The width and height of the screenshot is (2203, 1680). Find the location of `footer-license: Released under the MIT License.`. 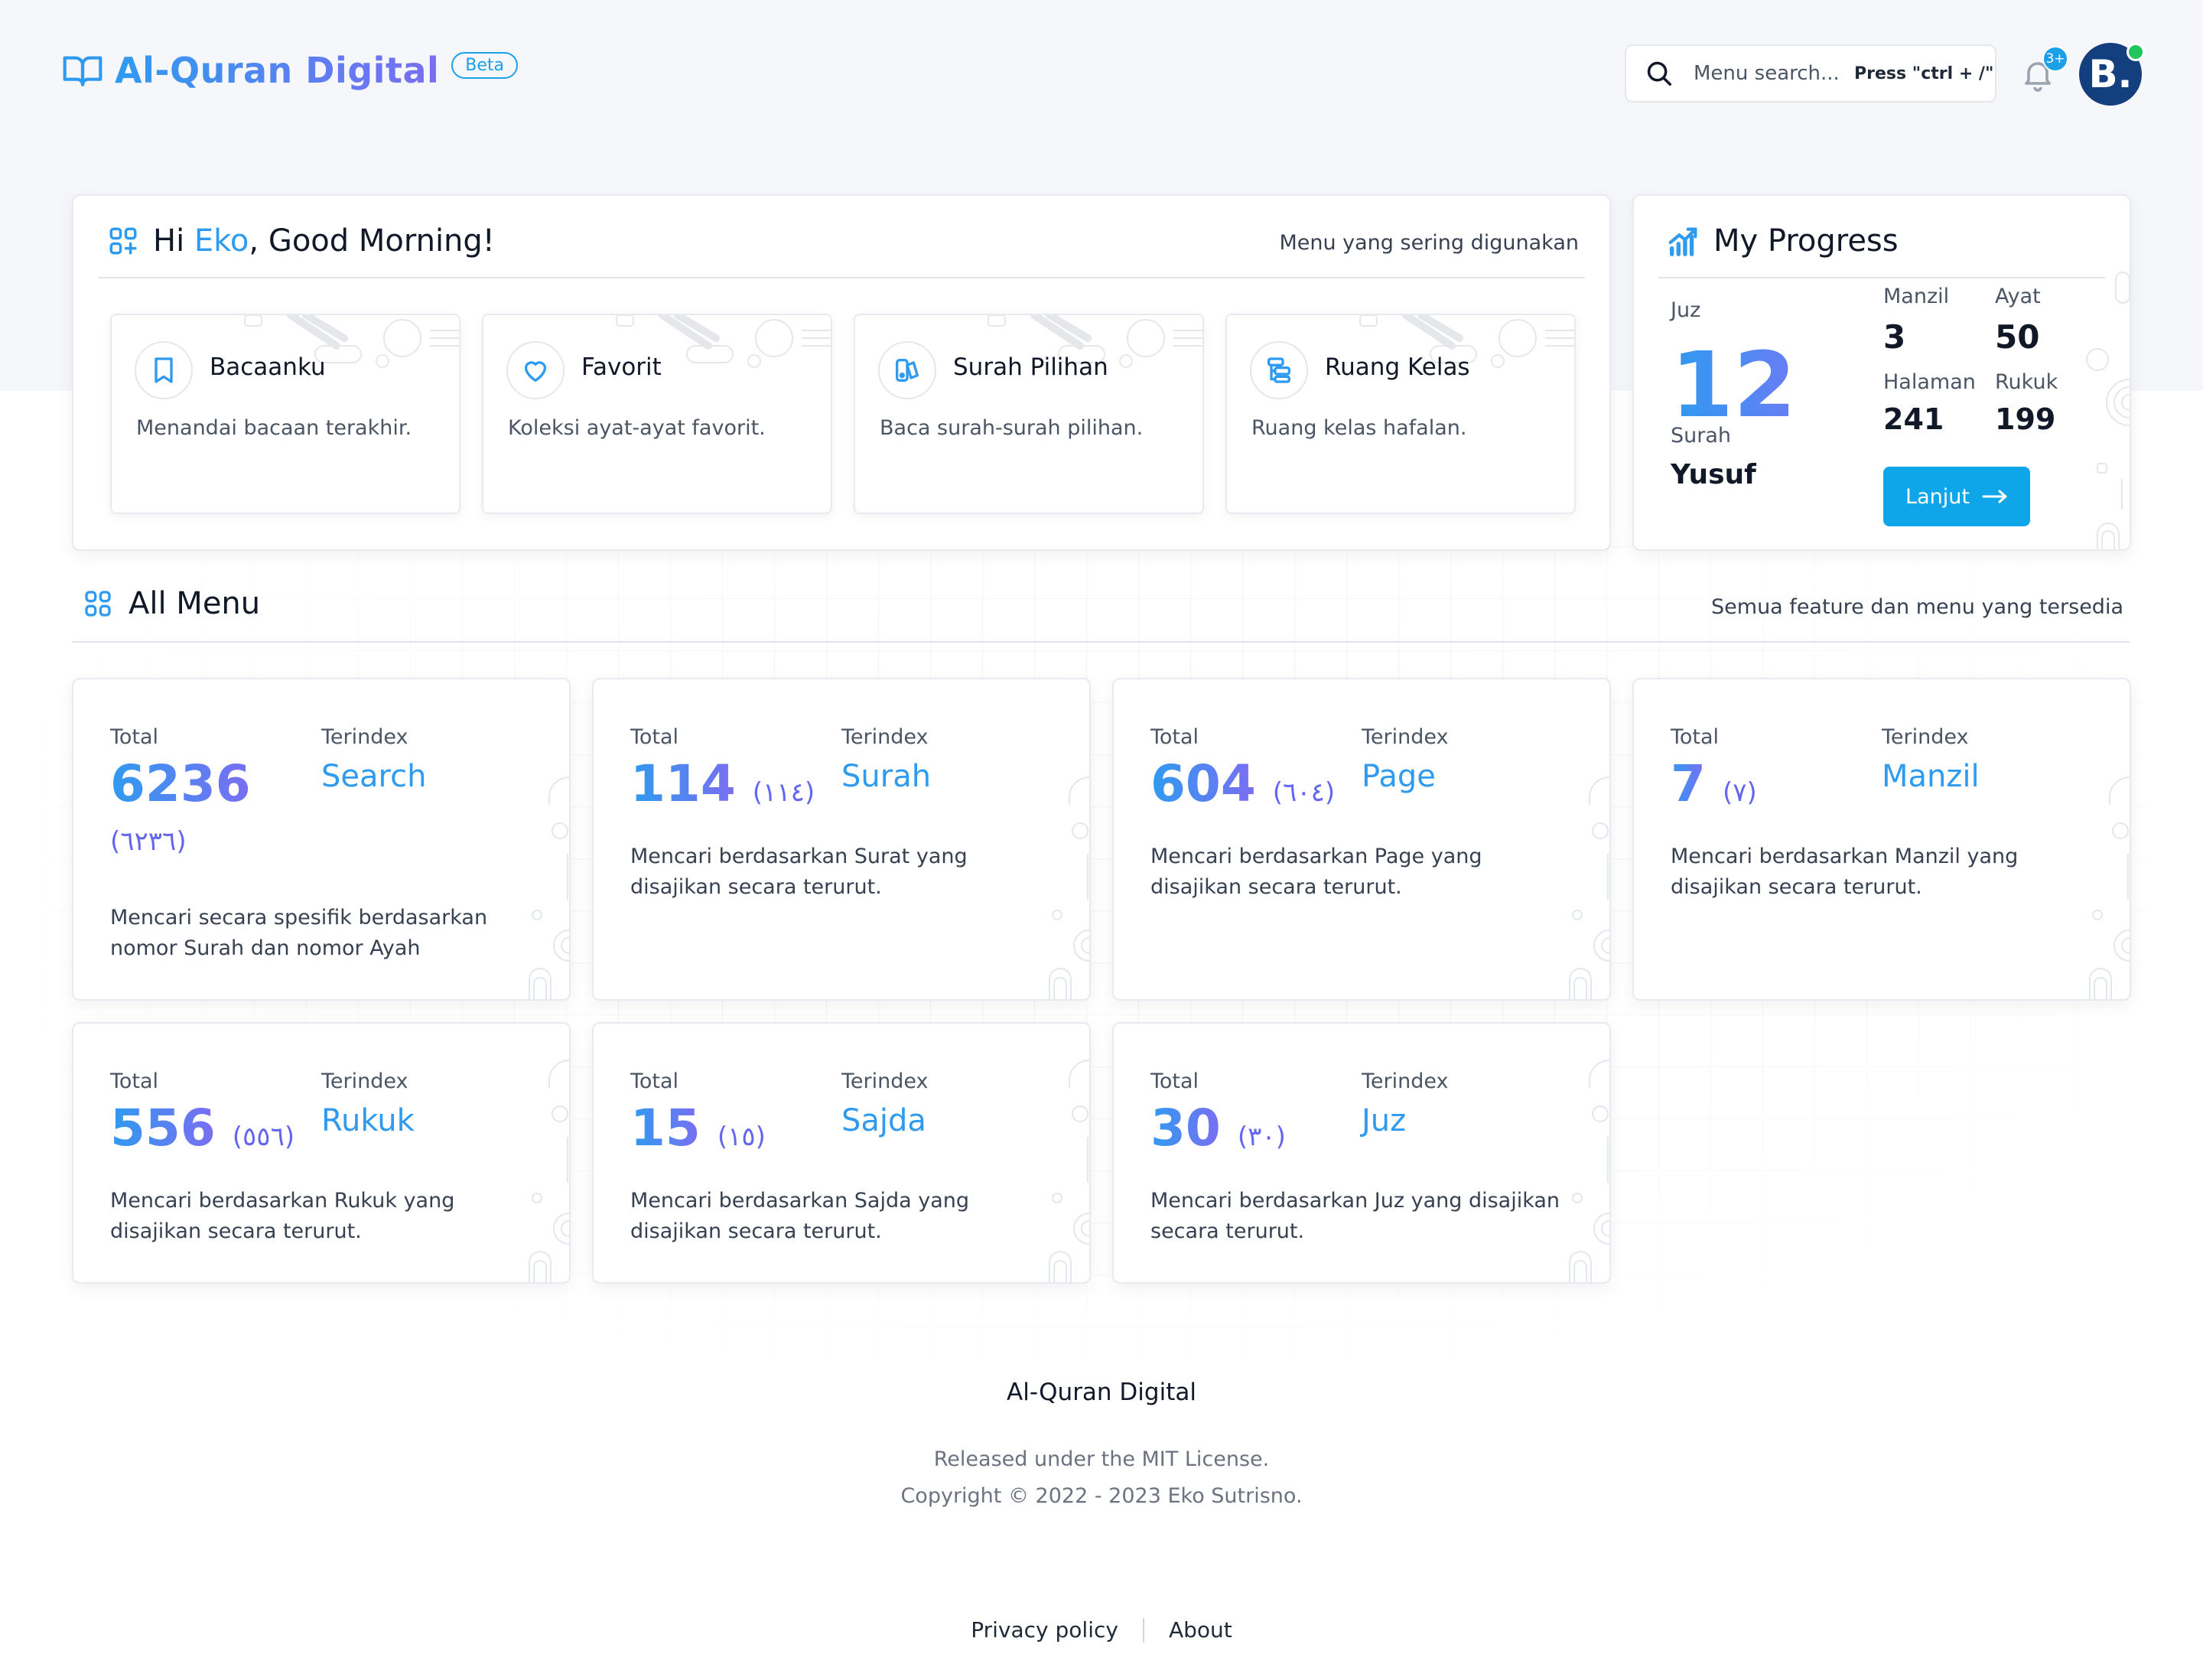

footer-license: Released under the MIT License. is located at coordinates (1101, 1459).